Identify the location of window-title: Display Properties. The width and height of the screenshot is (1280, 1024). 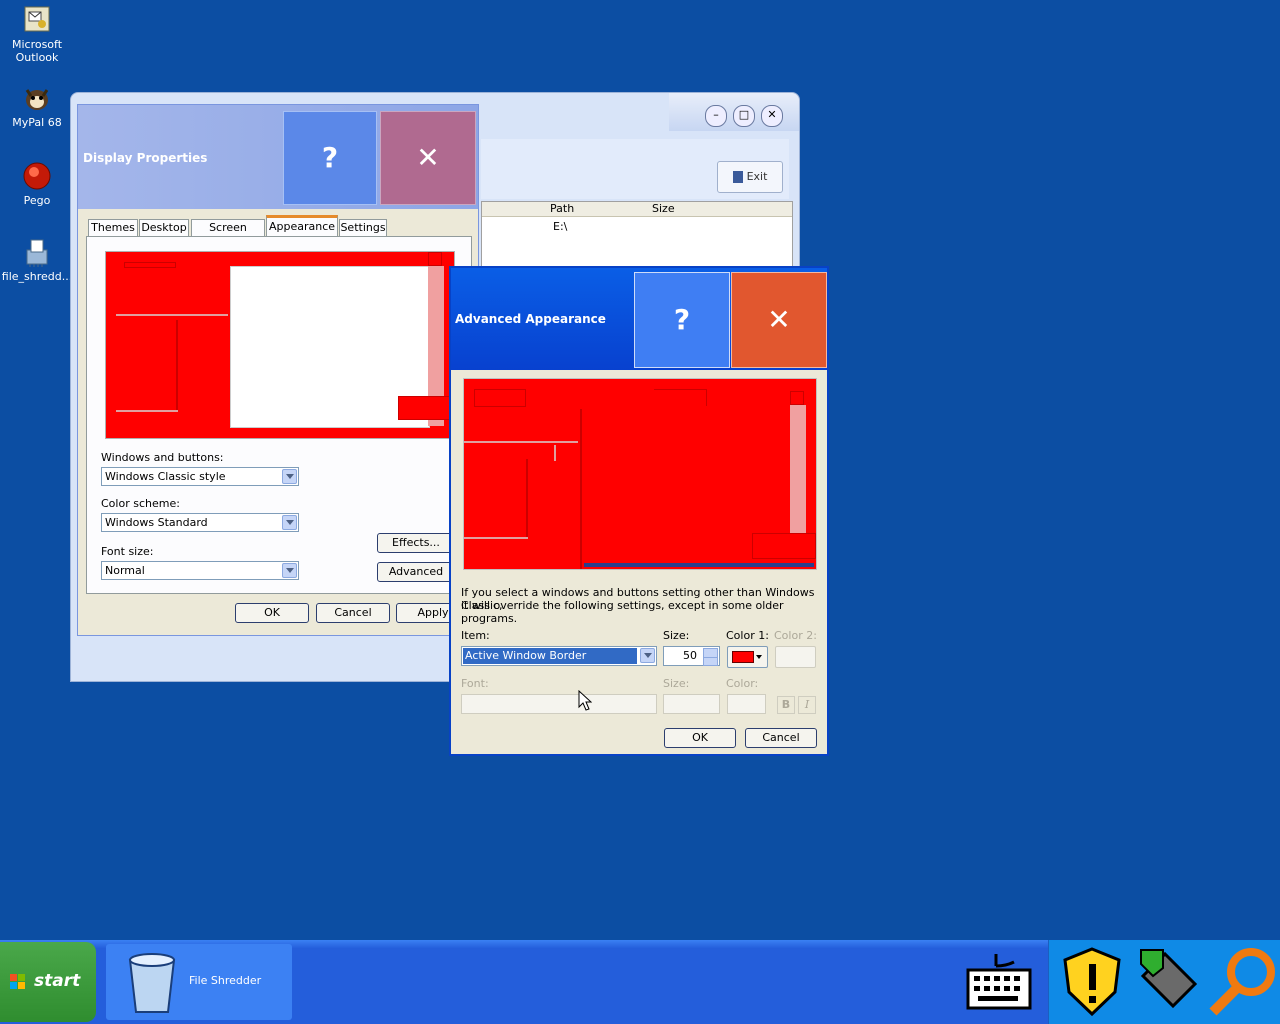
(145, 158).